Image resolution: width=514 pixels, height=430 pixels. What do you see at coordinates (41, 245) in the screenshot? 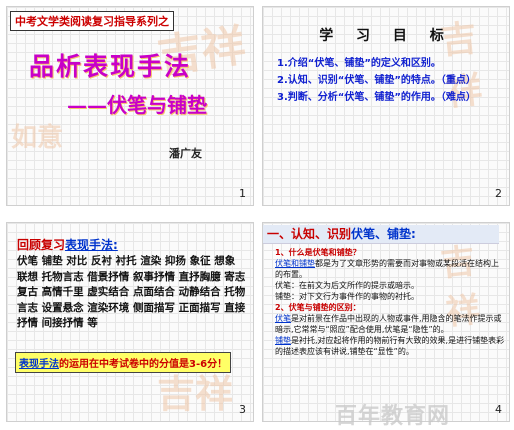
I see `review-prefix: 回顾复习` at bounding box center [41, 245].